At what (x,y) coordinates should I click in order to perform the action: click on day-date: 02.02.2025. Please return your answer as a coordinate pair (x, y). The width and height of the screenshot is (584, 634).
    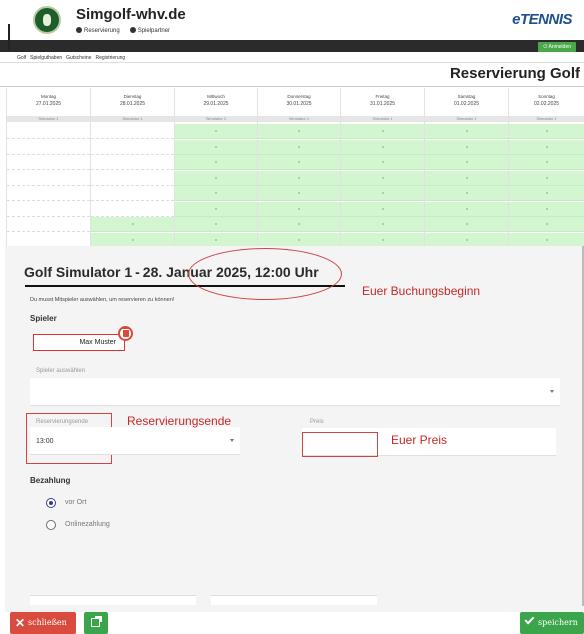
    Looking at the image, I should click on (546, 104).